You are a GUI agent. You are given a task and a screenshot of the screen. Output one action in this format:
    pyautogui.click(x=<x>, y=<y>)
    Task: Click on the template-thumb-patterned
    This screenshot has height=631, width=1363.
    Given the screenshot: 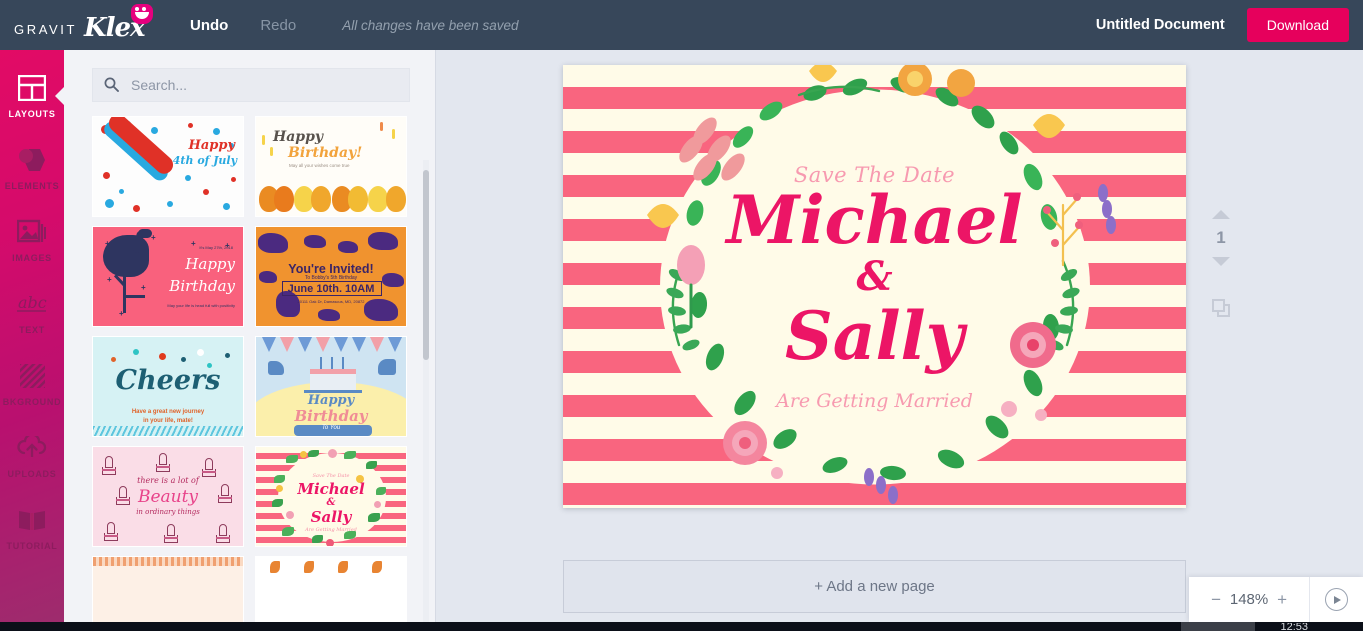 What is the action you would take?
    pyautogui.click(x=168, y=593)
    